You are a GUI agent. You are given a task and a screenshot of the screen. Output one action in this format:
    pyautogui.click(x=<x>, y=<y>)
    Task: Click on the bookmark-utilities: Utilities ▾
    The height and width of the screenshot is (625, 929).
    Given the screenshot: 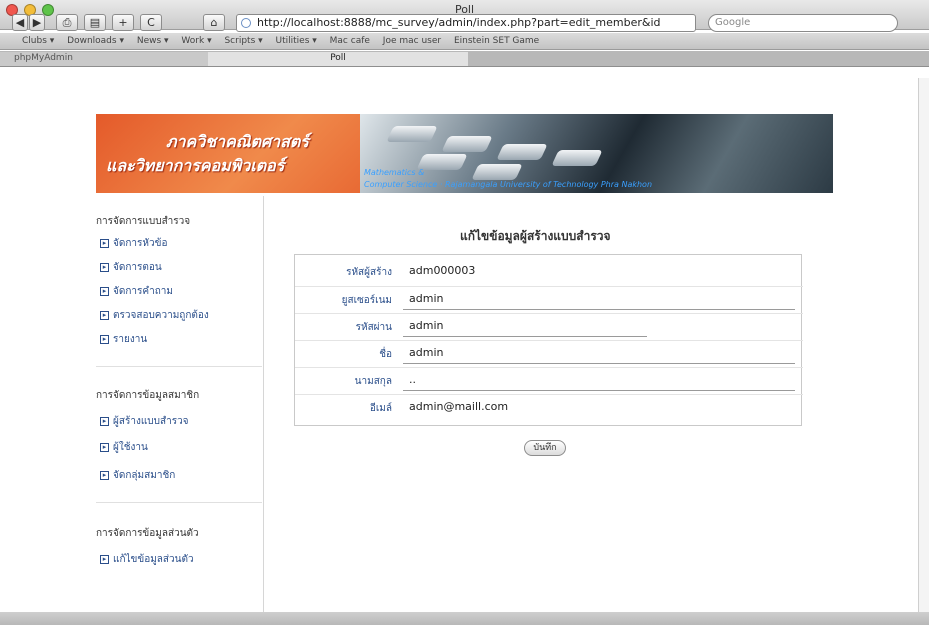 What is the action you would take?
    pyautogui.click(x=296, y=41)
    